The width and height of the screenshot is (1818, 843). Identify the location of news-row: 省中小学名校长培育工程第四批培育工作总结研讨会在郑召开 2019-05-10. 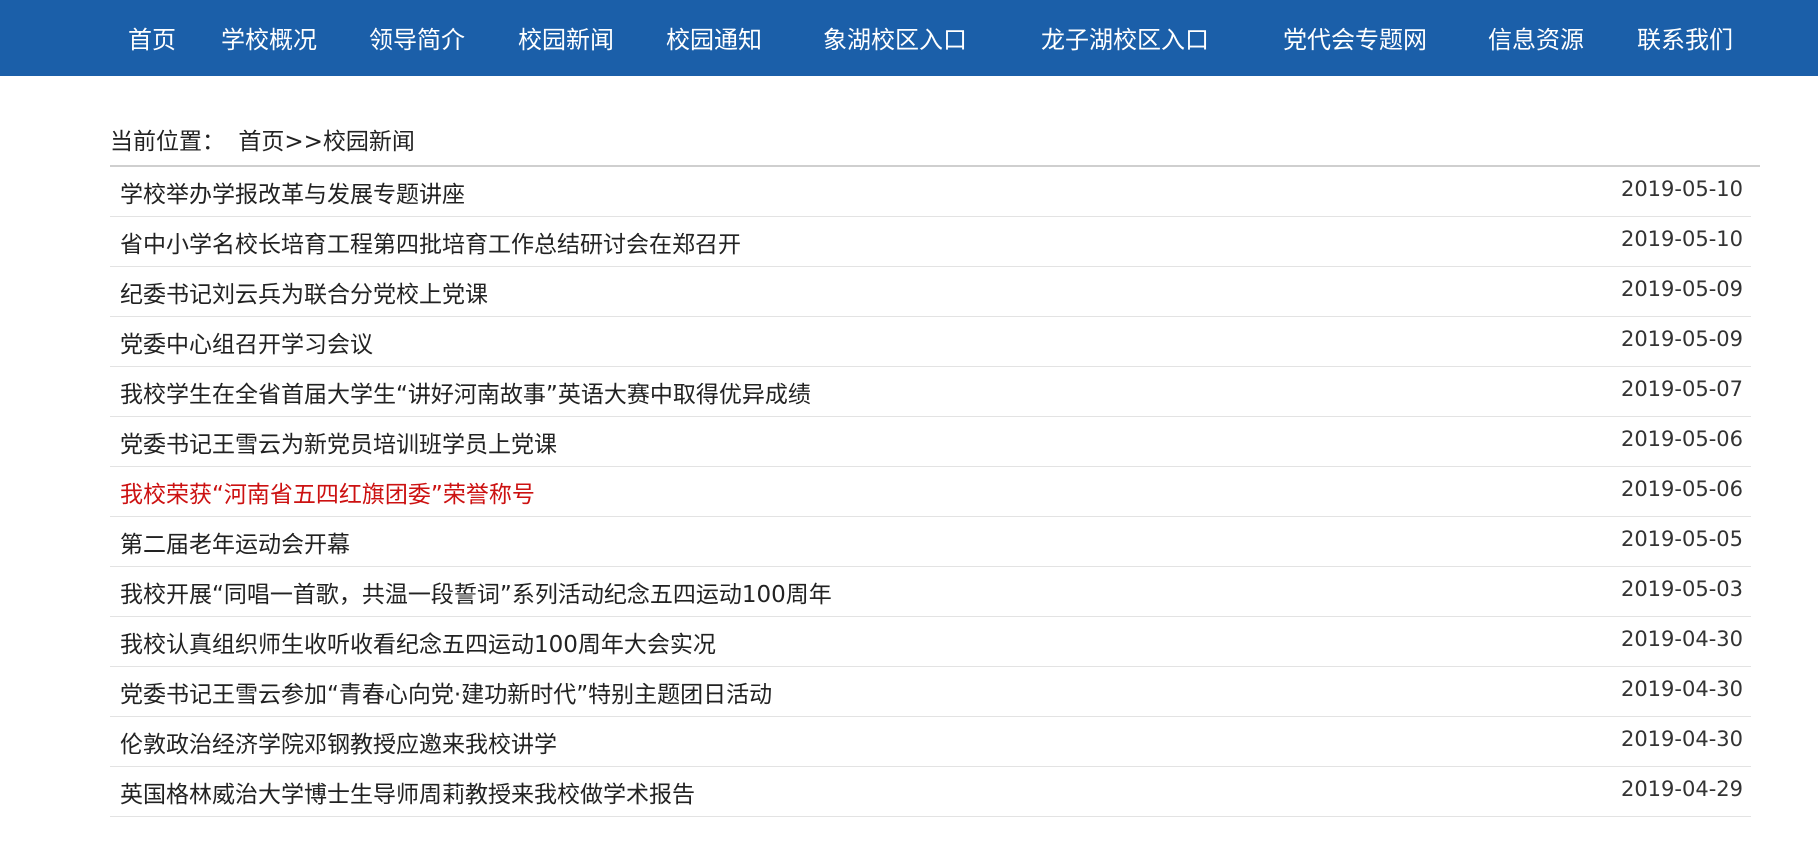
(930, 242).